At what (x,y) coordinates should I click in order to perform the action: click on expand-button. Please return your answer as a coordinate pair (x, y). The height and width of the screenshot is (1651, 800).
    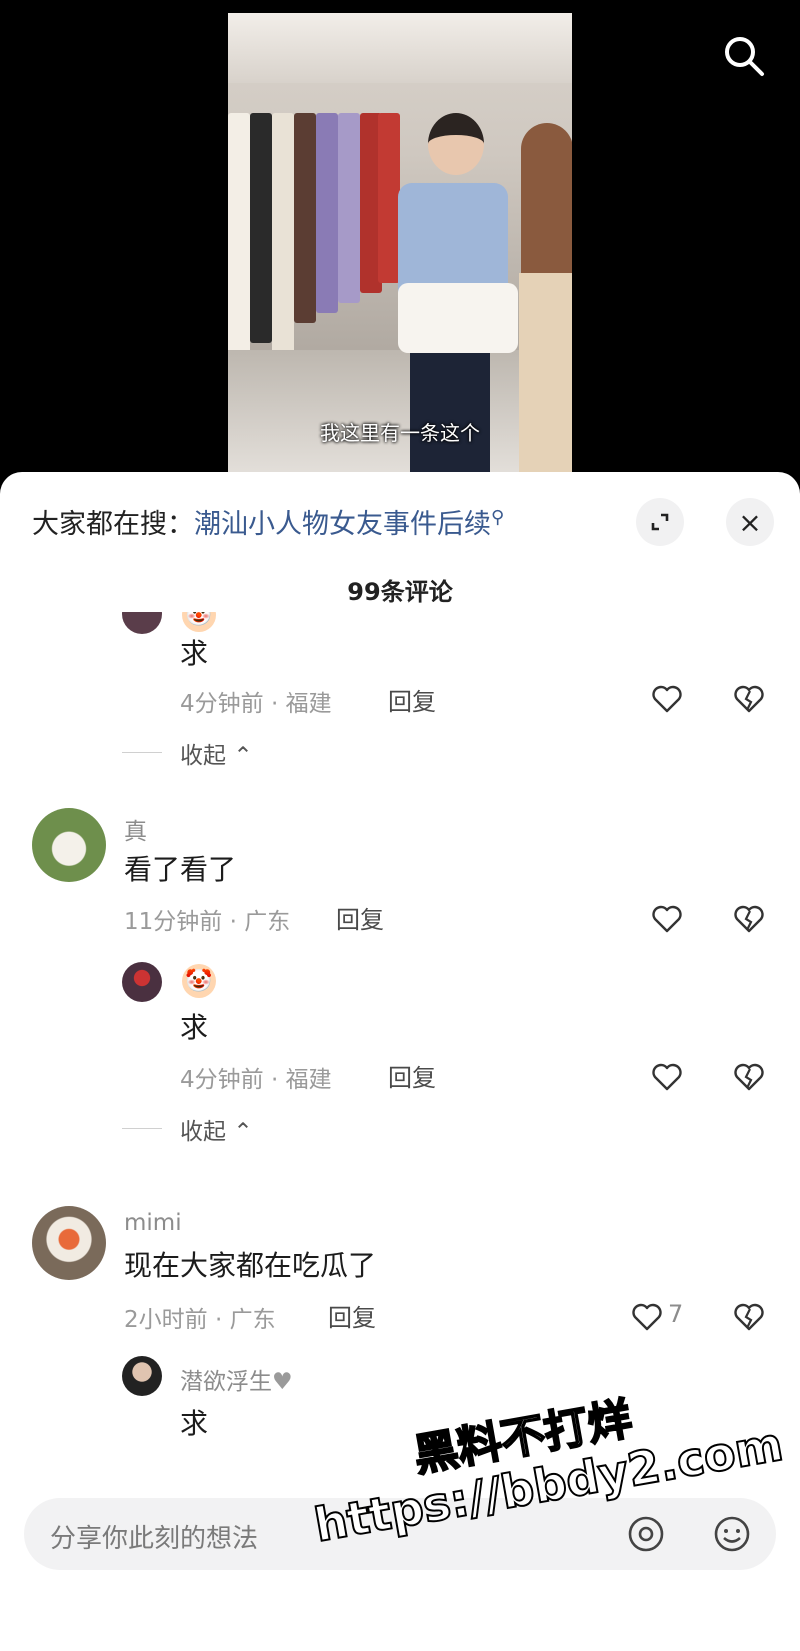
    Looking at the image, I should click on (660, 522).